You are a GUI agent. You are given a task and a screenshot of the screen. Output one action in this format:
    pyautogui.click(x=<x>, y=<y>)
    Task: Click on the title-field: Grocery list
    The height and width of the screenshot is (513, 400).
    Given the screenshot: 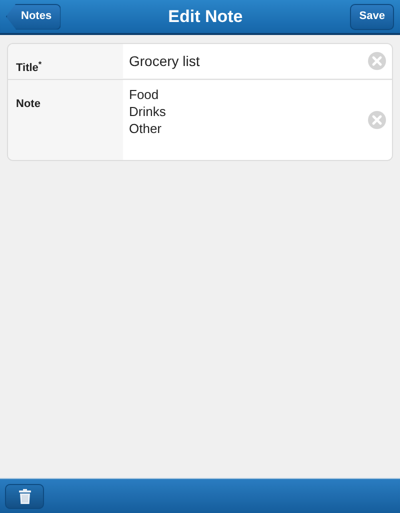 What is the action you would take?
    pyautogui.click(x=257, y=61)
    